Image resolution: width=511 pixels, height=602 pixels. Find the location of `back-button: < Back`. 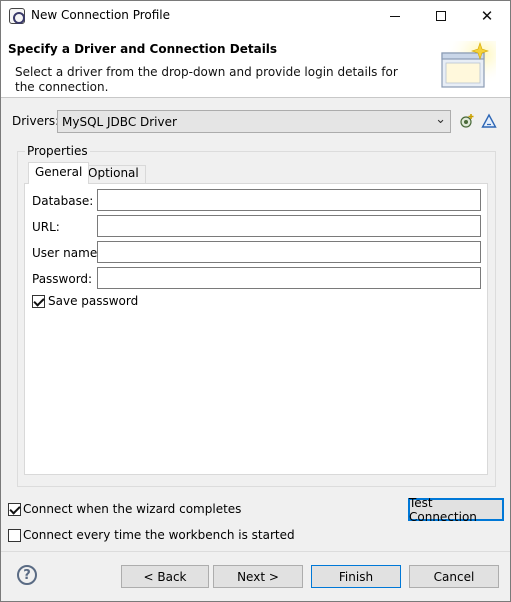

back-button: < Back is located at coordinates (165, 576).